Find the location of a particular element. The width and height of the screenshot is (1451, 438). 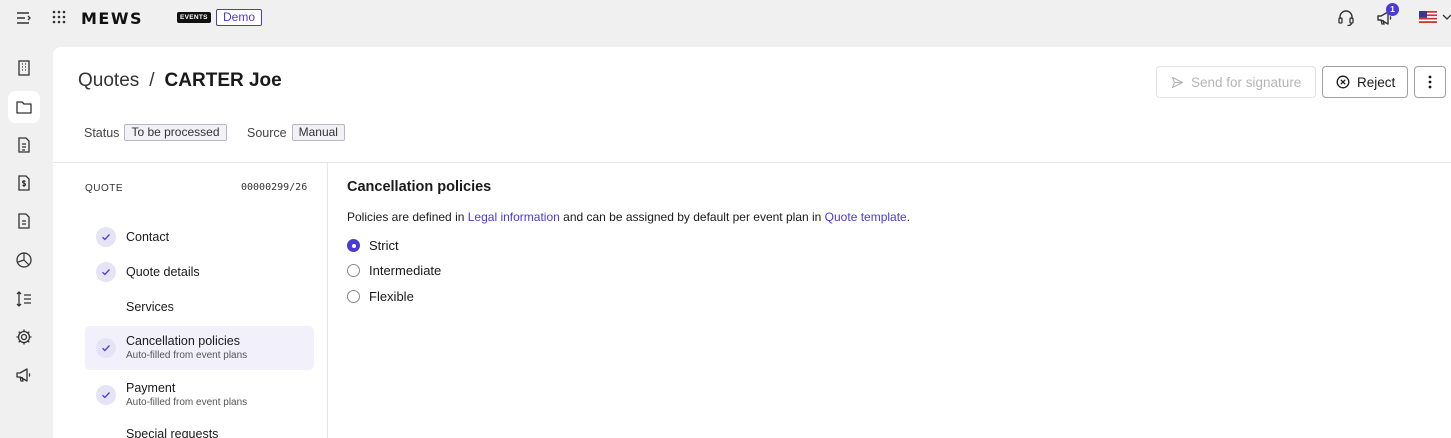

source-field: Source Manual is located at coordinates (296, 132).